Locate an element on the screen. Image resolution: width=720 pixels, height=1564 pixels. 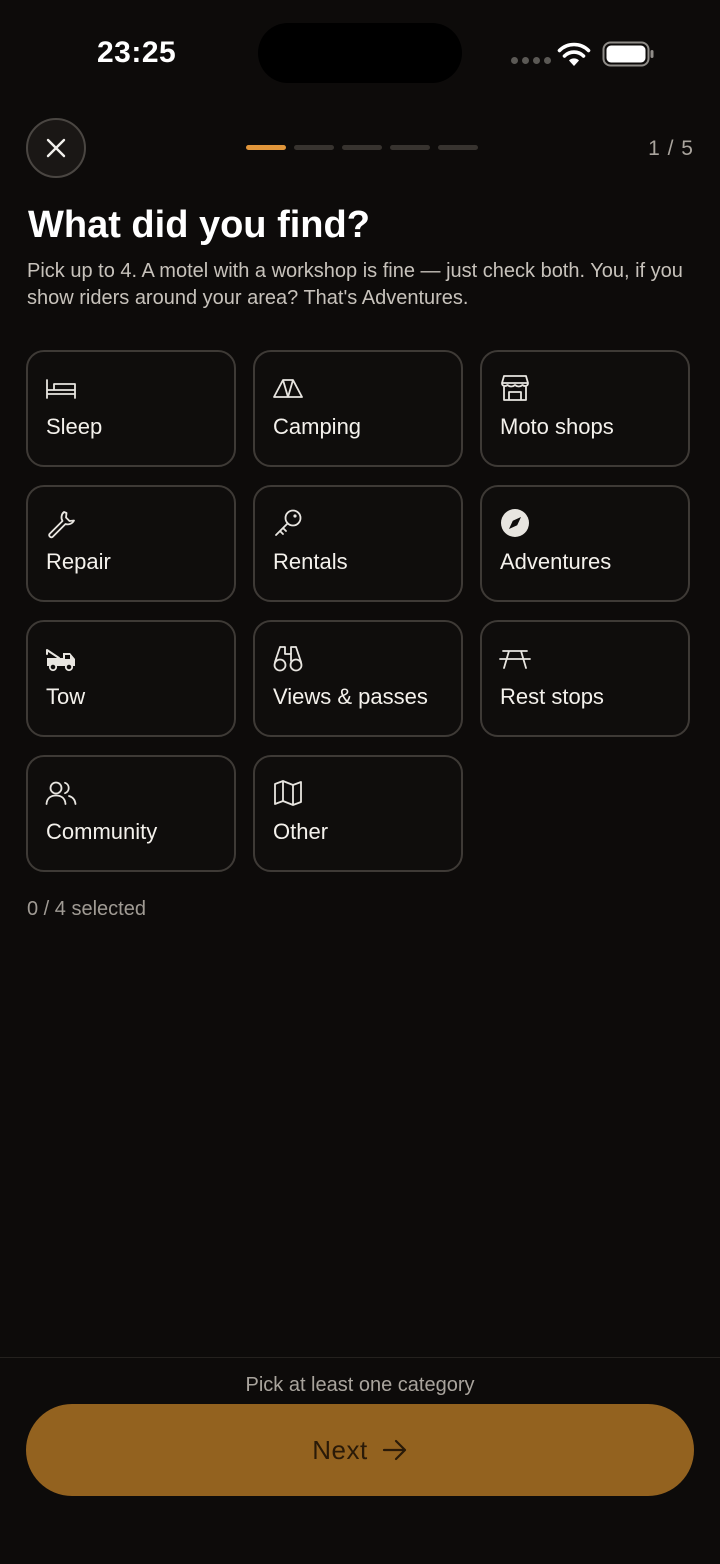
category-label: Rentals is located at coordinates (310, 561).